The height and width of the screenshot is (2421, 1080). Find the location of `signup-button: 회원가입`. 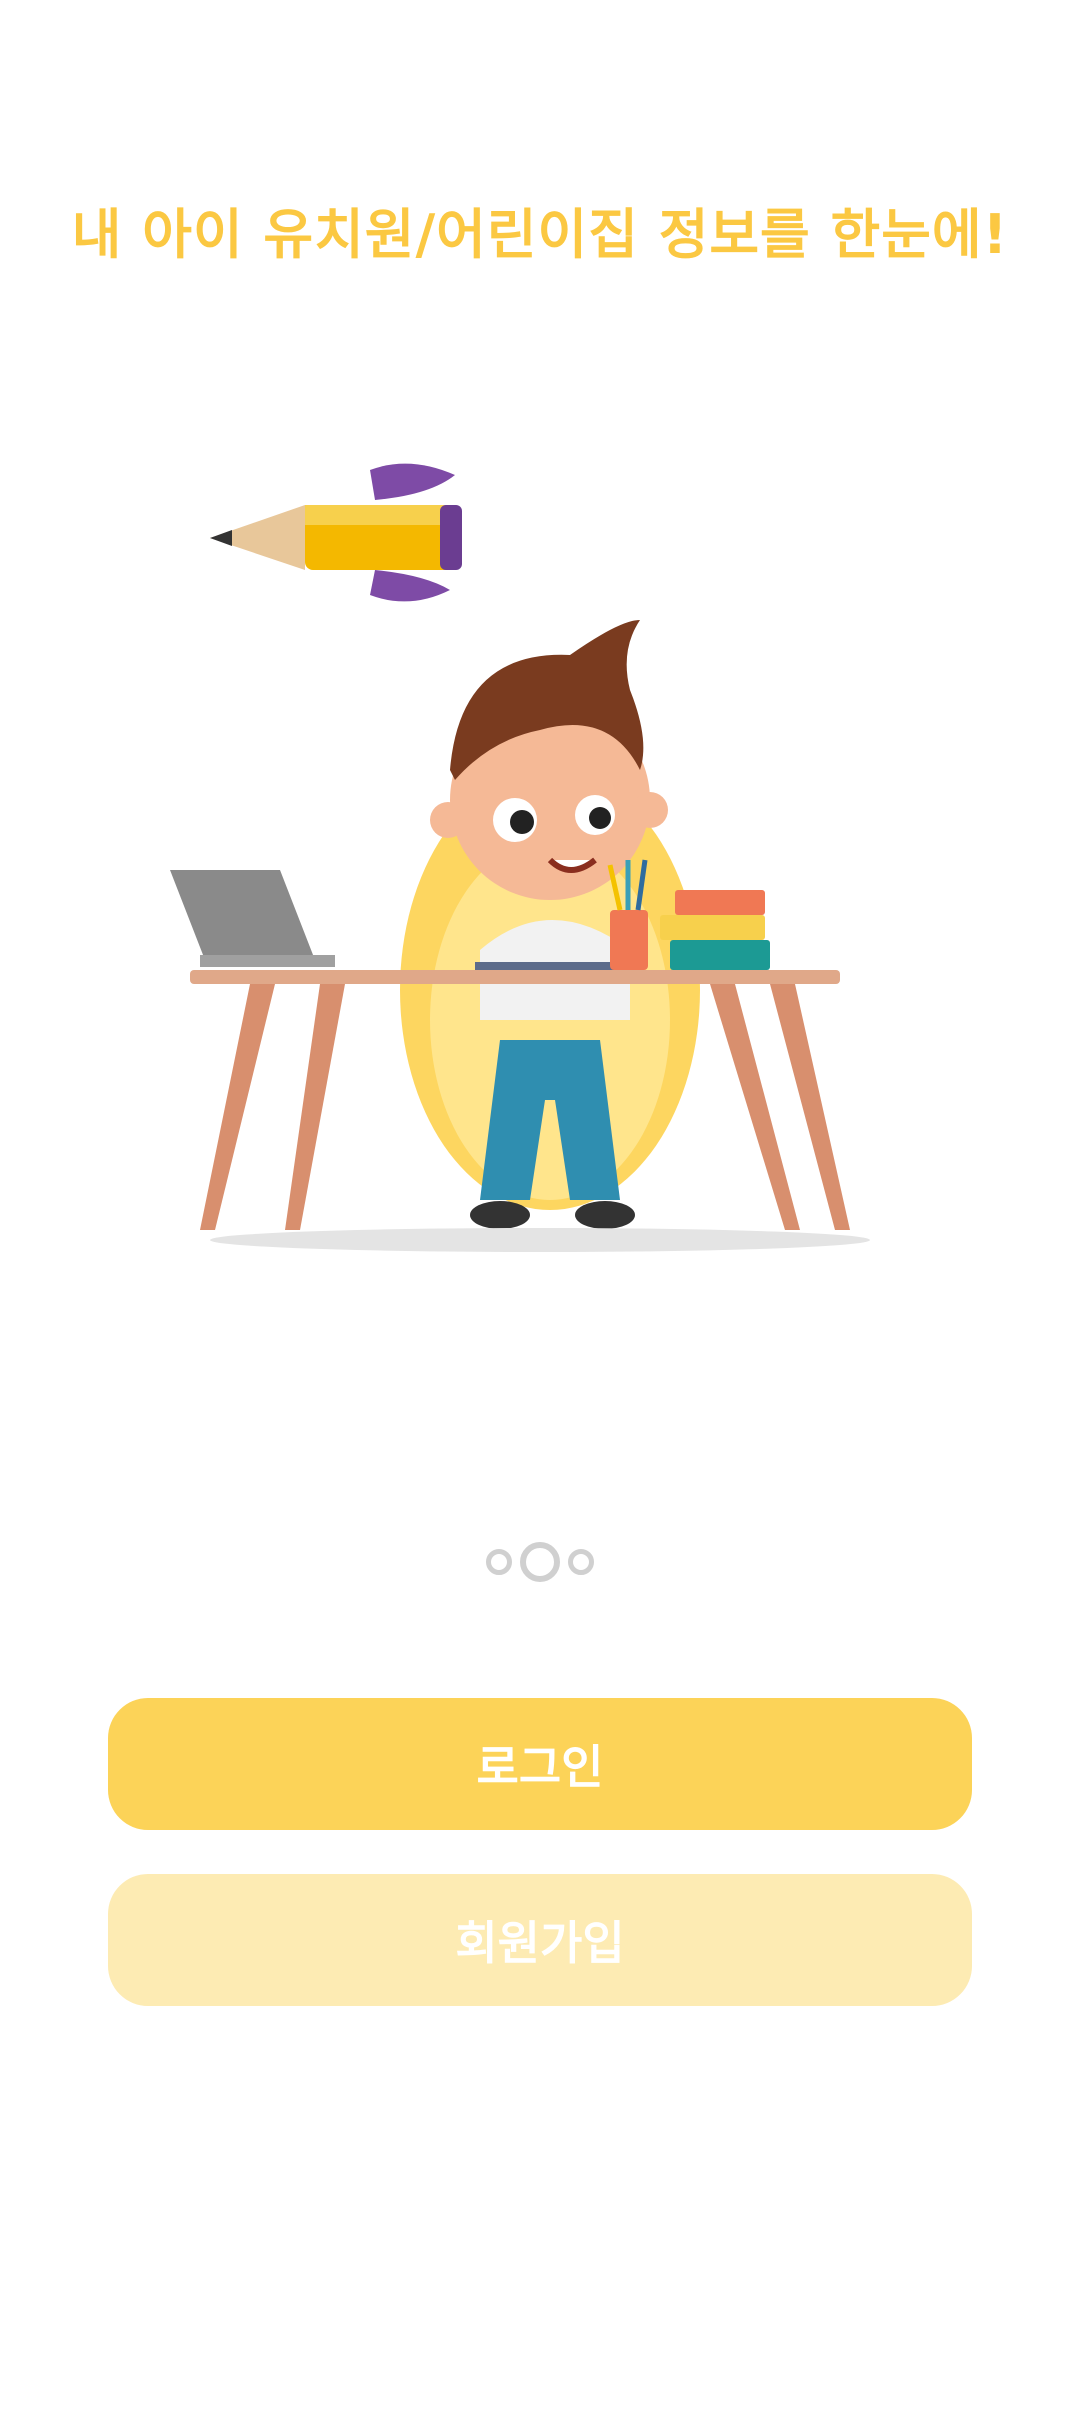

signup-button: 회원가입 is located at coordinates (540, 1940).